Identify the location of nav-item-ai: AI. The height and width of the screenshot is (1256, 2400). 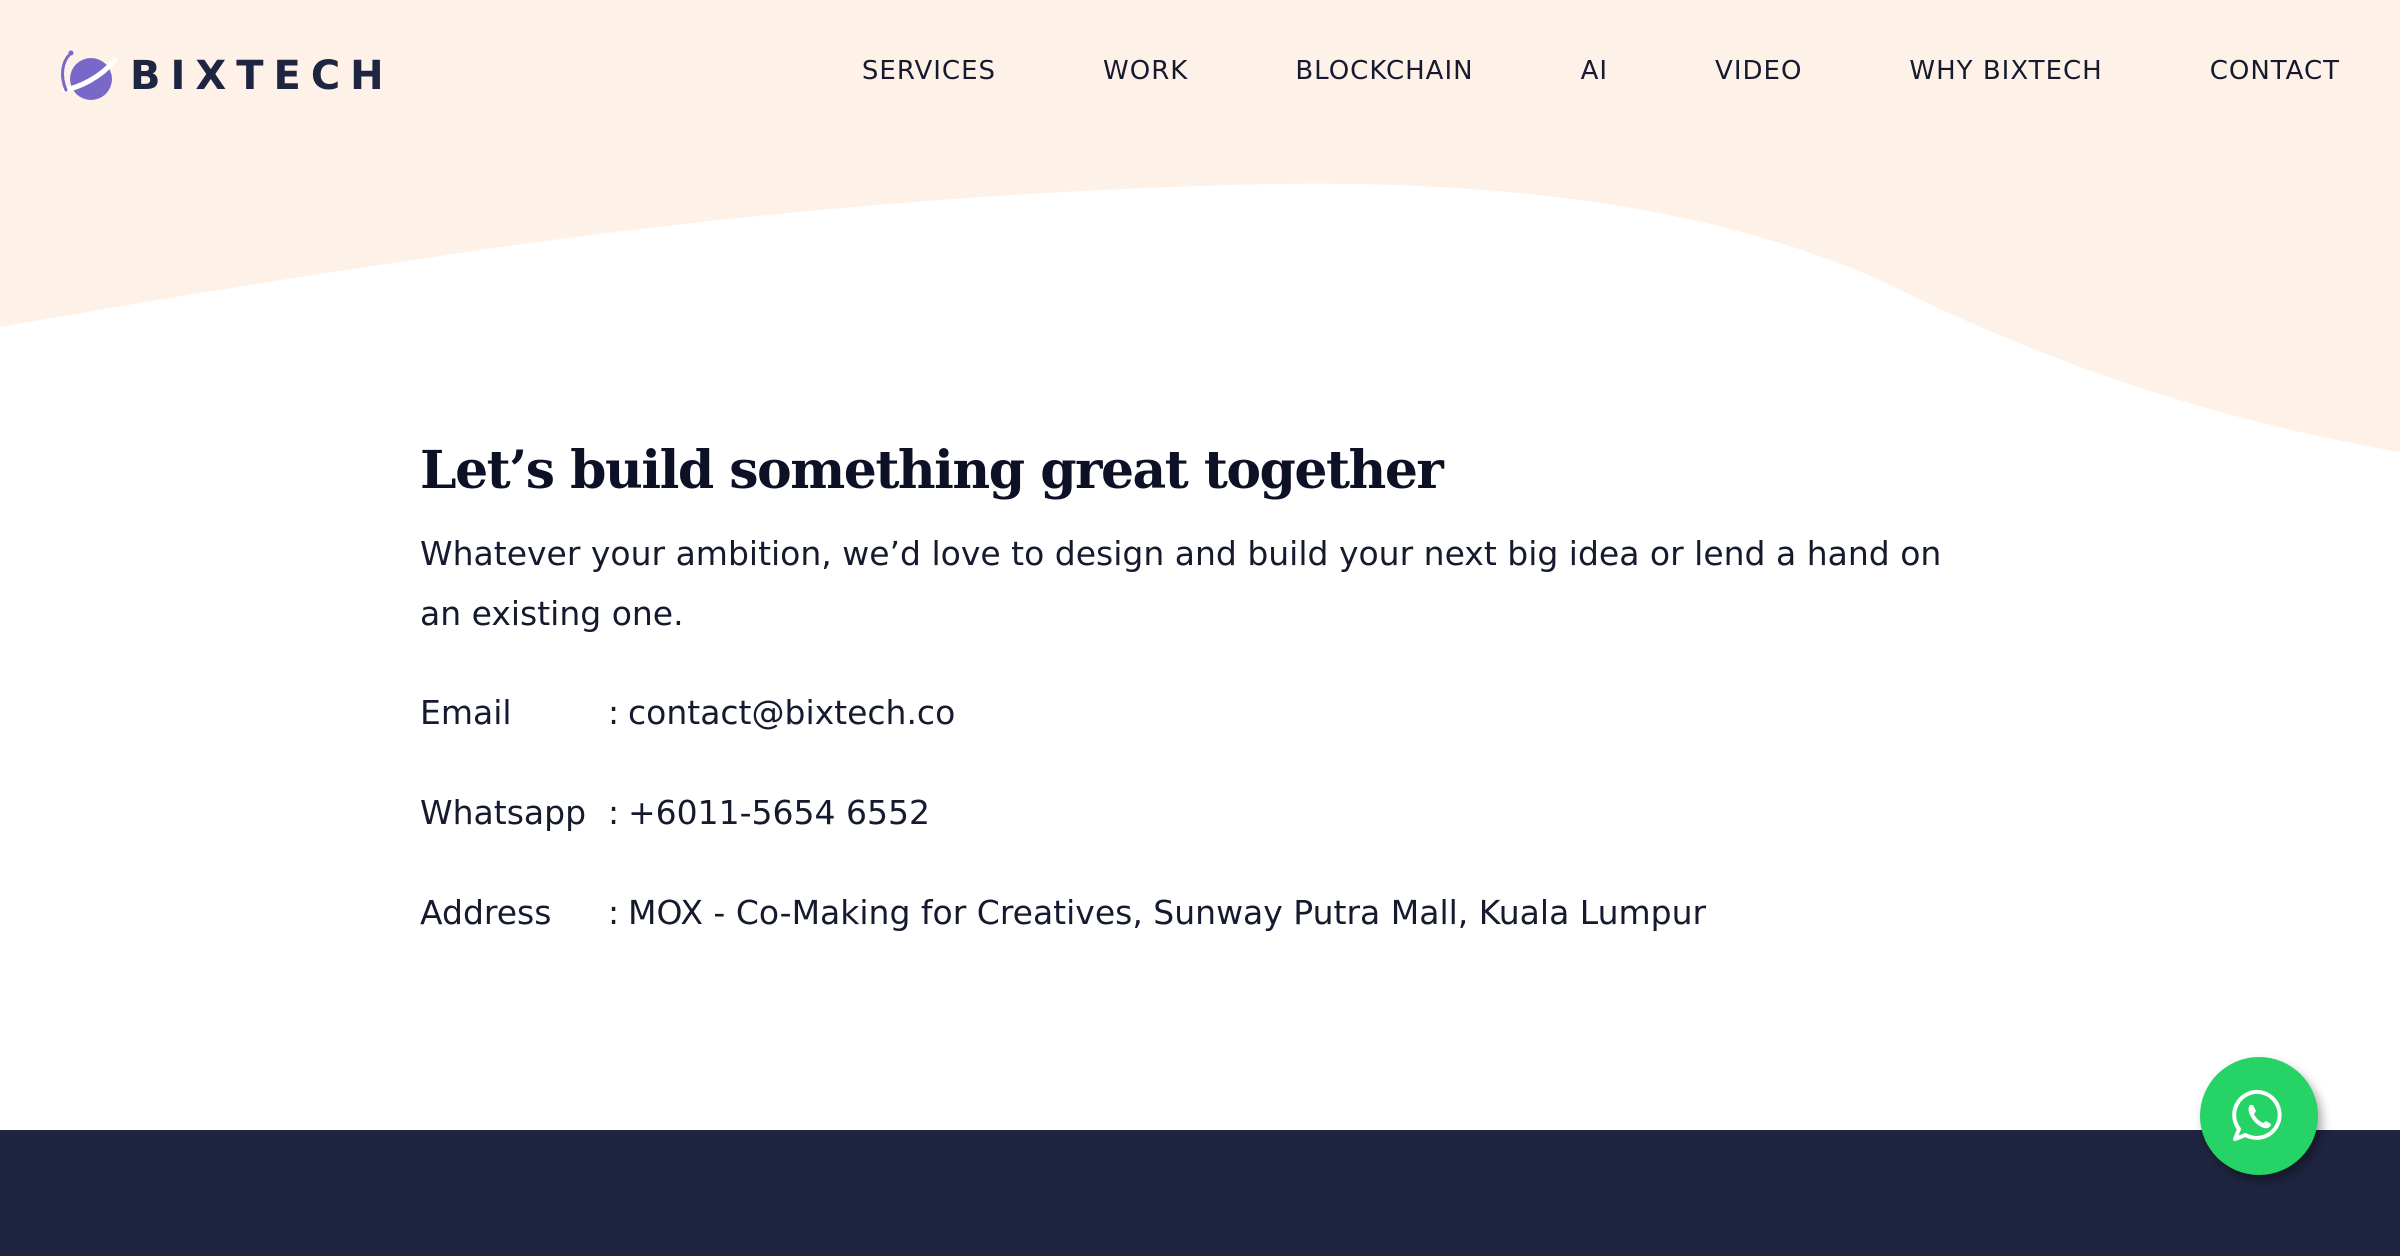
(1594, 71).